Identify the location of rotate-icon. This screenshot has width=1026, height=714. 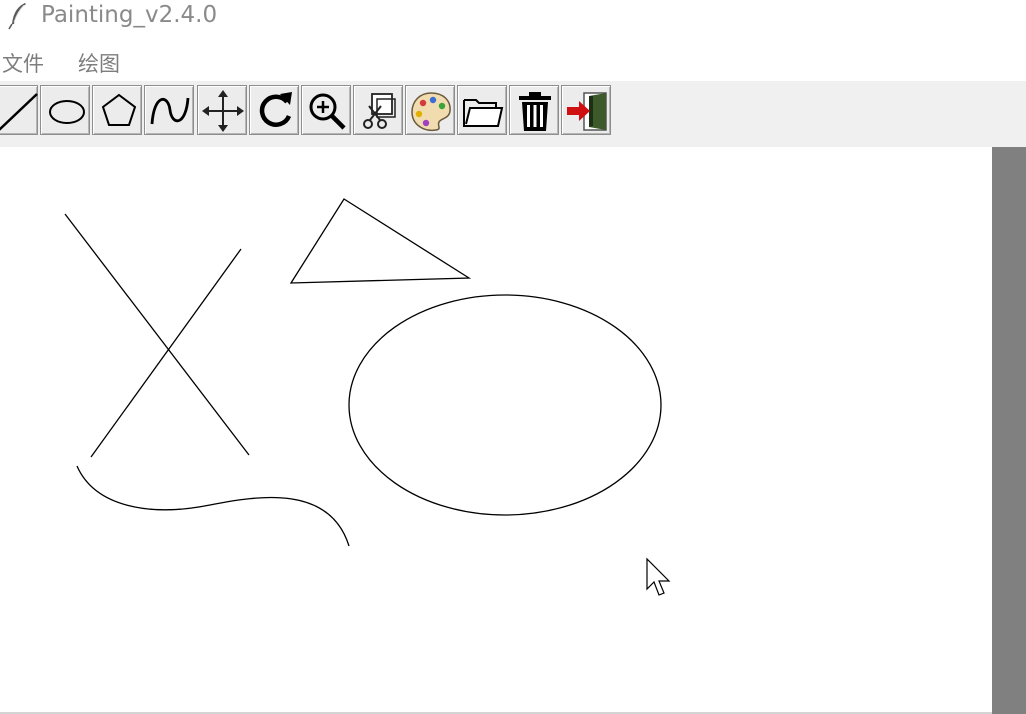
(275, 109).